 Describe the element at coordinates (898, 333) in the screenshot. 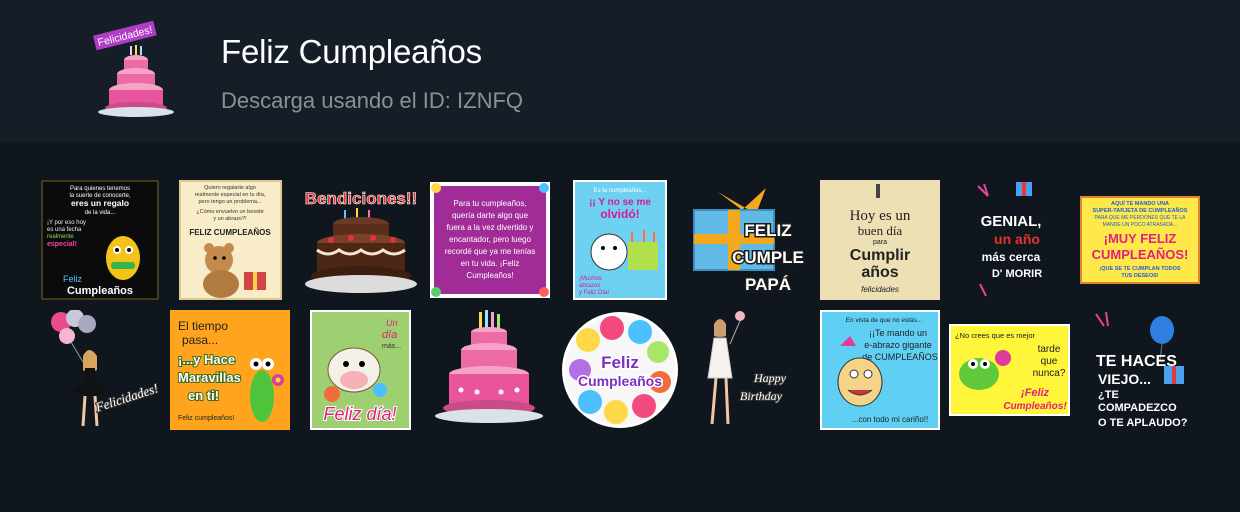

I see `sticker-text: ¡¡Te mando un` at that location.